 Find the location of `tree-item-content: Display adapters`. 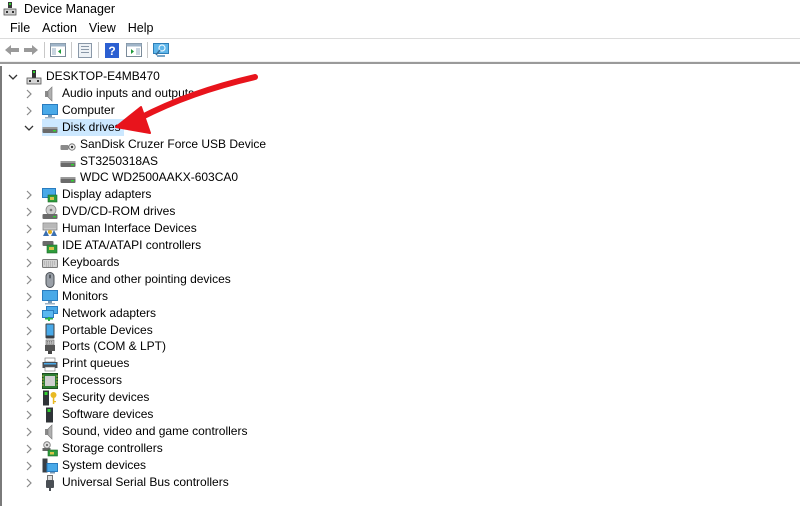

tree-item-content: Display adapters is located at coordinates (98, 194).